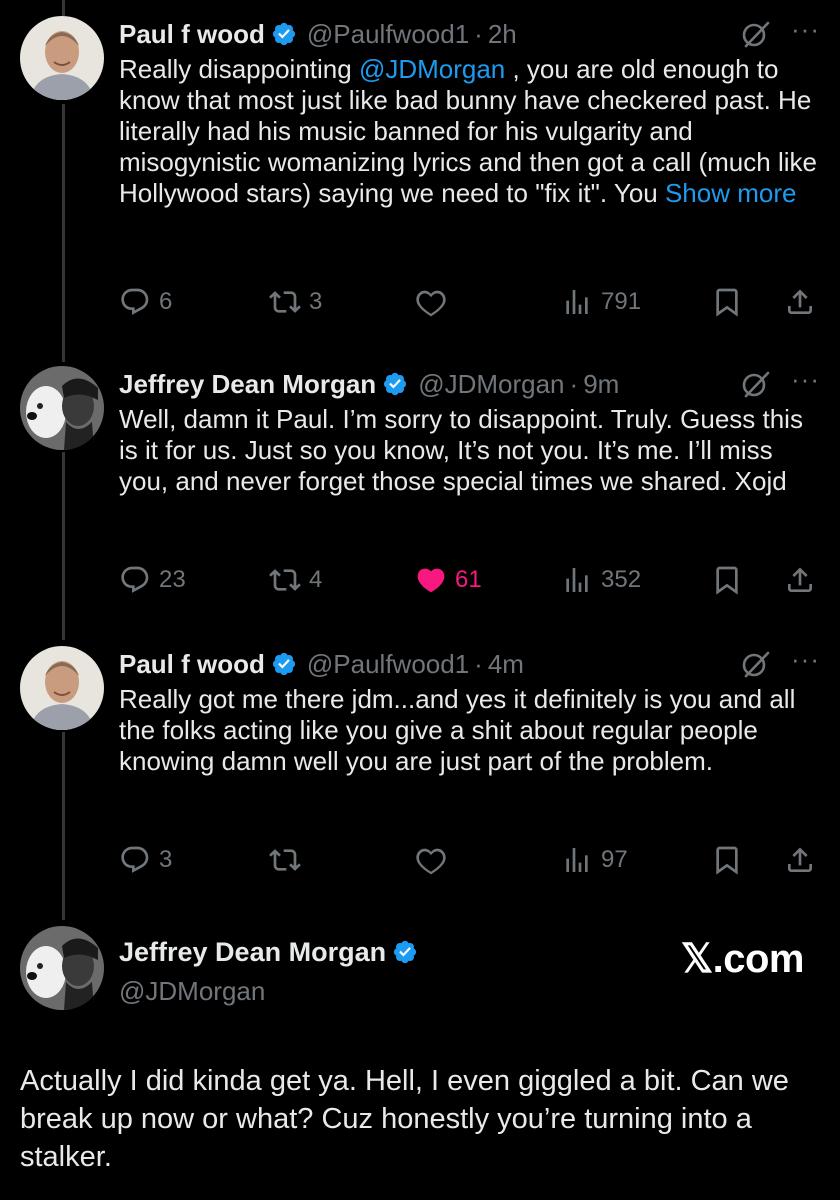 The width and height of the screenshot is (840, 1200). What do you see at coordinates (166, 859) in the screenshot?
I see `reply-count: 3` at bounding box center [166, 859].